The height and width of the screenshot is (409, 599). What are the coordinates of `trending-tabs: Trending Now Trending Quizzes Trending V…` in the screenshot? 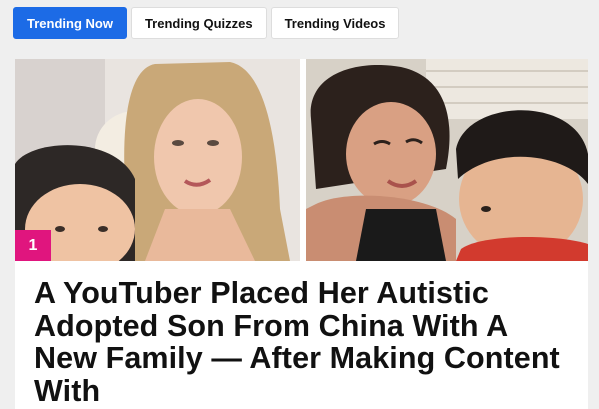 It's located at (206, 23).